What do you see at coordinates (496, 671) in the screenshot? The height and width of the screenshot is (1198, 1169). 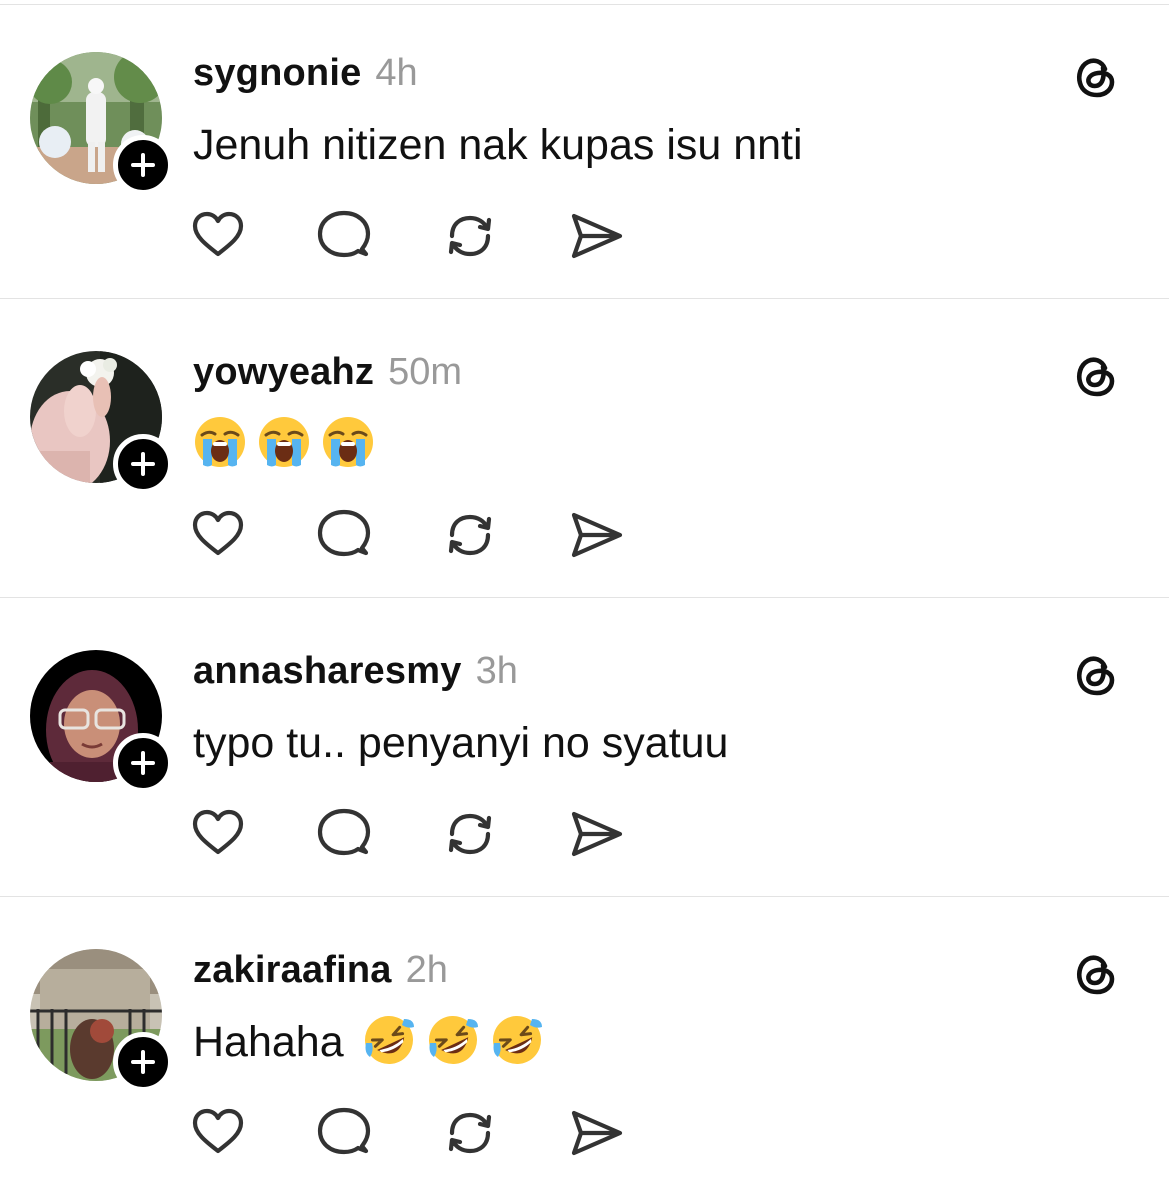 I see `timestamp: 3h` at bounding box center [496, 671].